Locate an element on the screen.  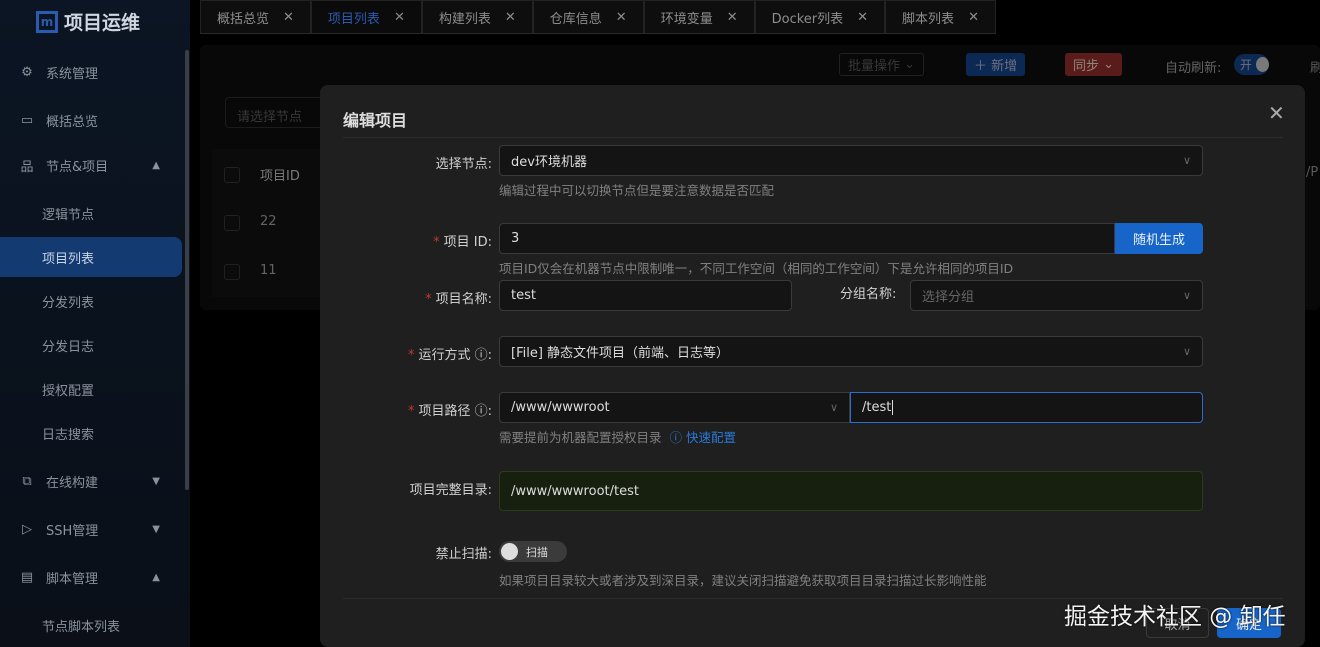
sidebar-item-auth-config: 授权配置 is located at coordinates (91, 389).